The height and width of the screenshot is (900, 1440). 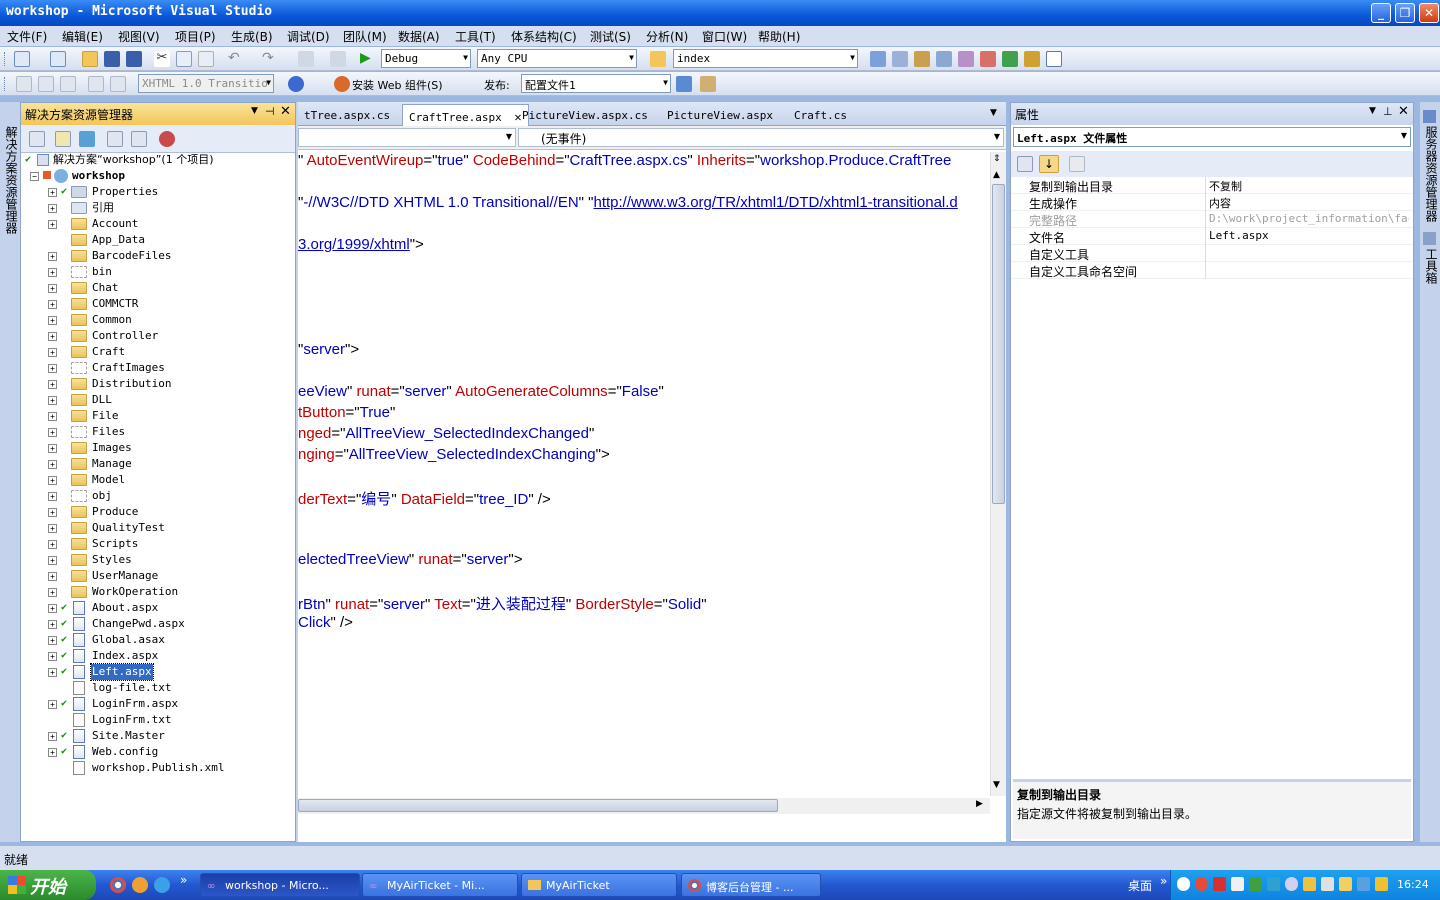 What do you see at coordinates (157, 384) in the screenshot?
I see `tree-item: + Distribution` at bounding box center [157, 384].